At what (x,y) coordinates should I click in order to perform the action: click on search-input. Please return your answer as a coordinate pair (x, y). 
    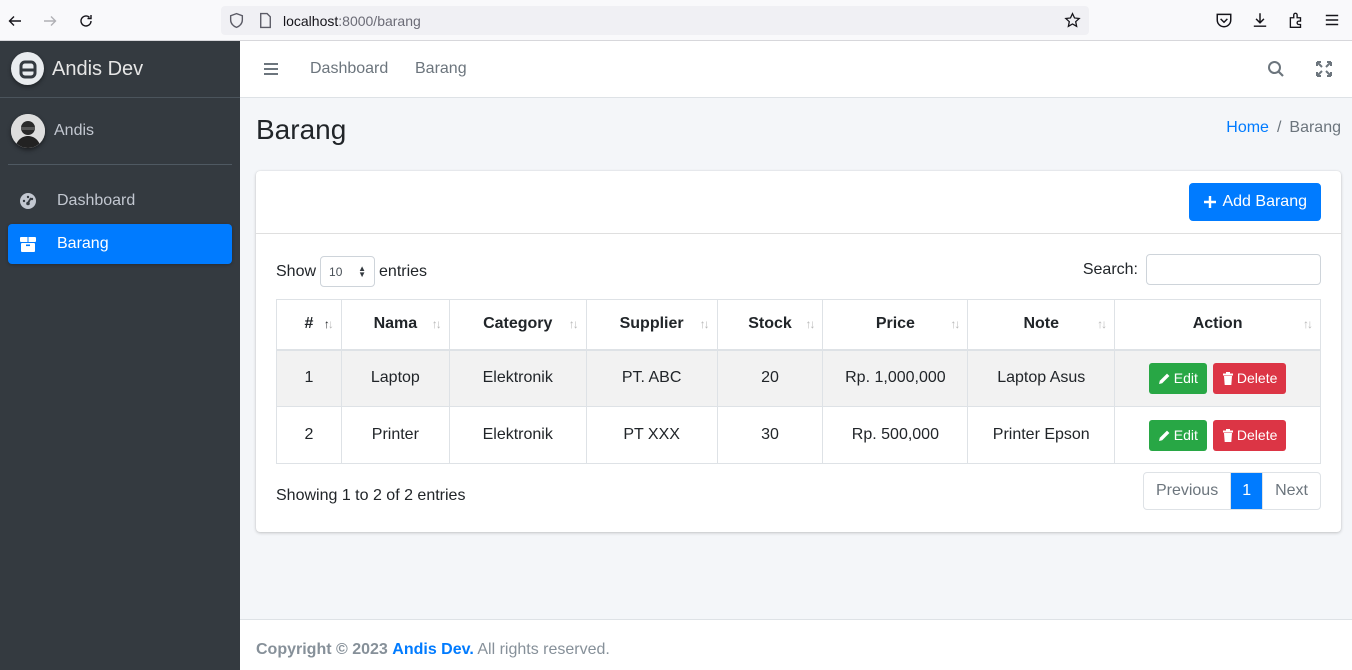
    Looking at the image, I should click on (1233, 269).